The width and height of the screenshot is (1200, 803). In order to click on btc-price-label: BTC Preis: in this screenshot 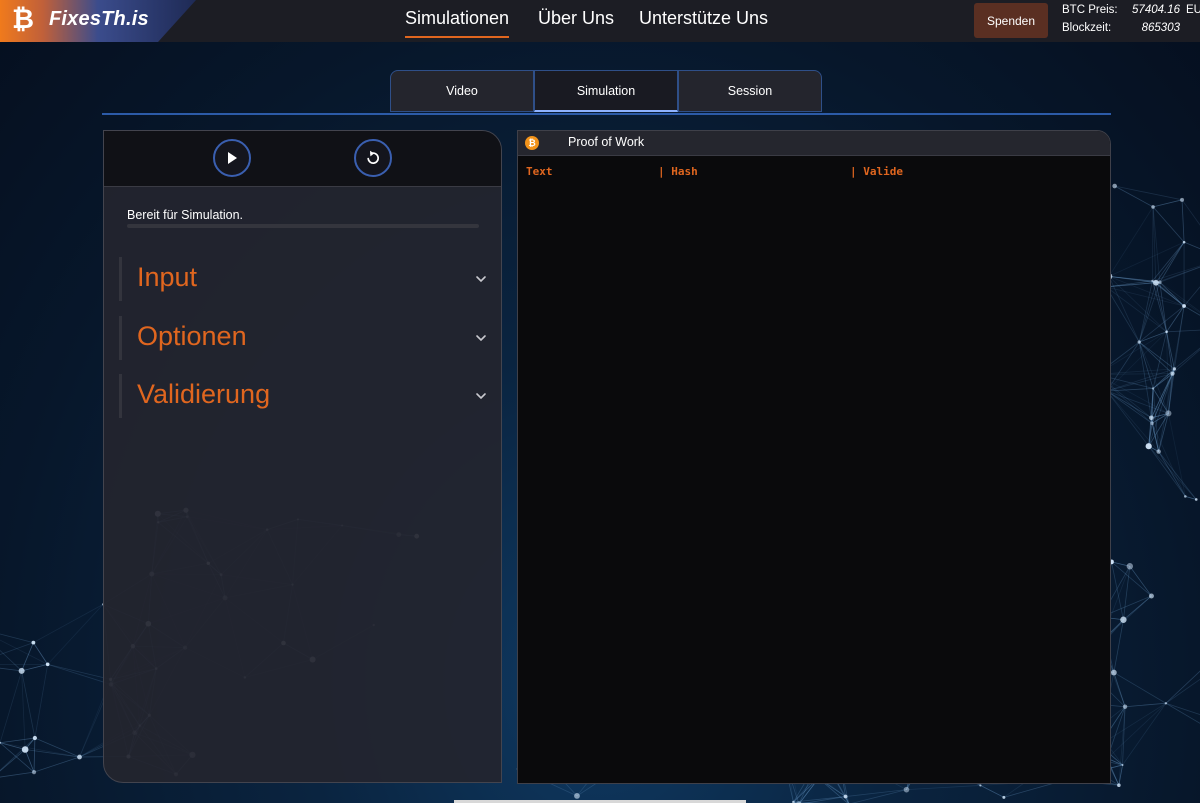, I will do `click(1090, 10)`.